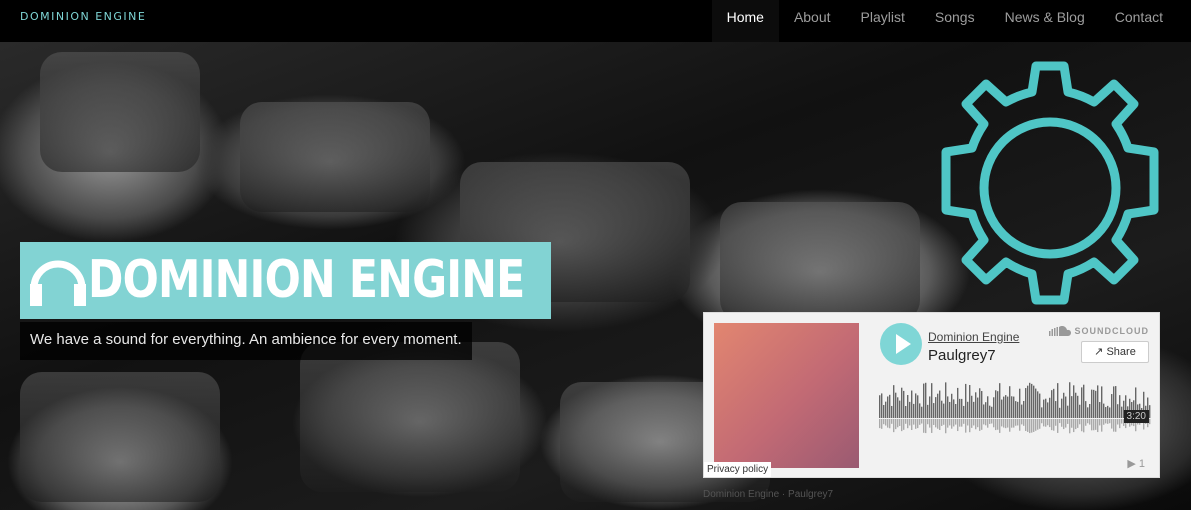 The height and width of the screenshot is (510, 1191). I want to click on play-count-value: 1, so click(1141, 464).